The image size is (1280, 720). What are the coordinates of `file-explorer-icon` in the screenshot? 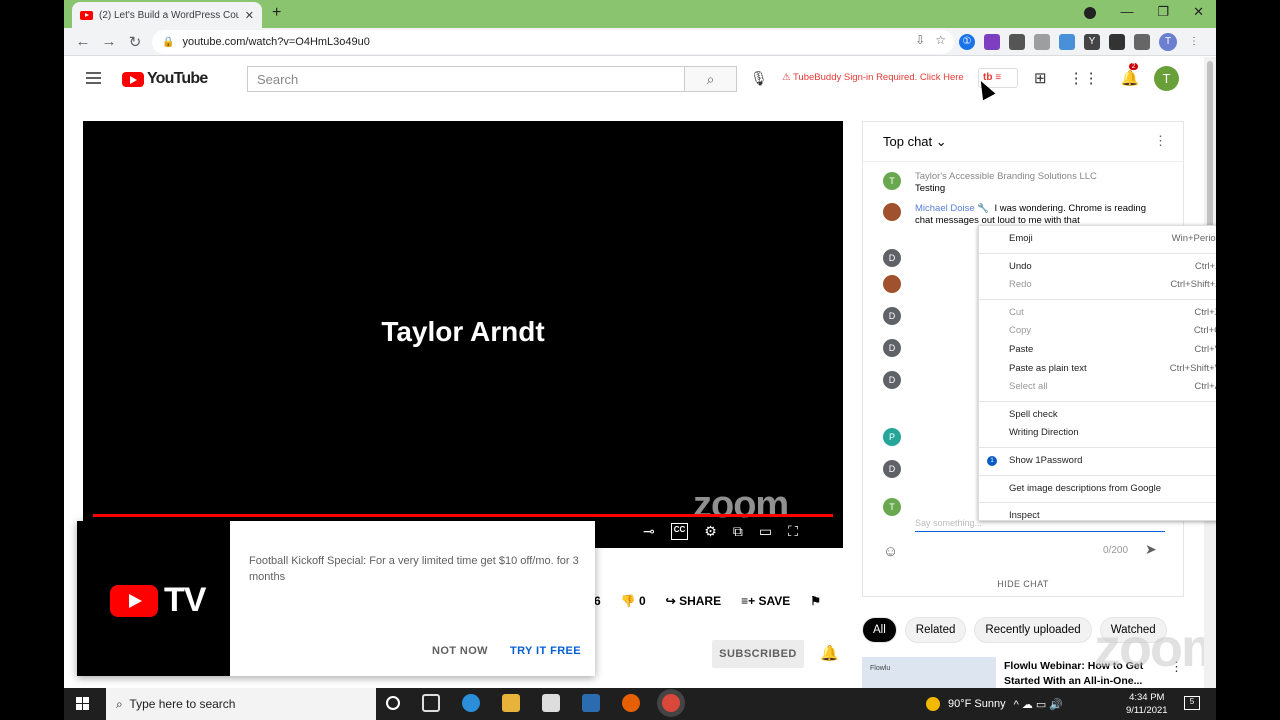 It's located at (511, 703).